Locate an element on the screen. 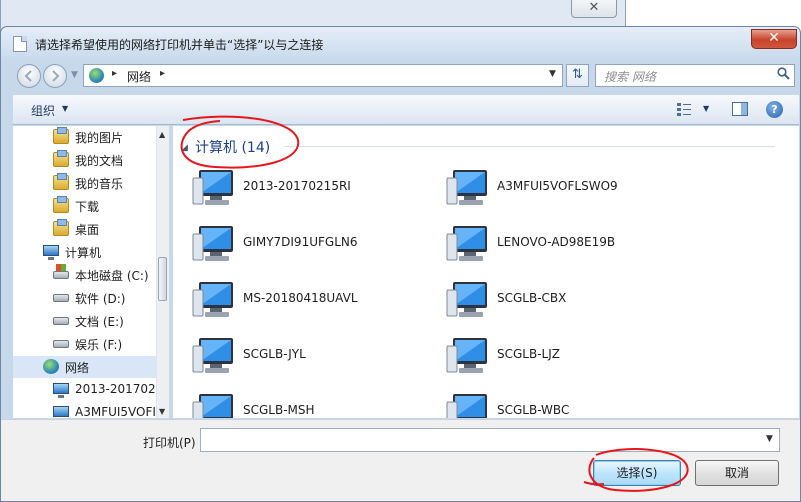 This screenshot has height=502, width=801. search-icon is located at coordinates (783, 73).